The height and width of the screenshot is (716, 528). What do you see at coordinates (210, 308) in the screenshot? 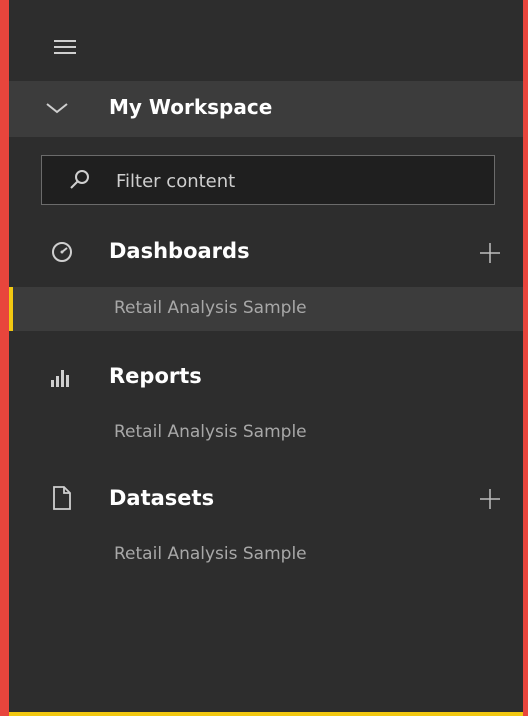
I see `dashboard-item-label: Retail Analysis Sample` at bounding box center [210, 308].